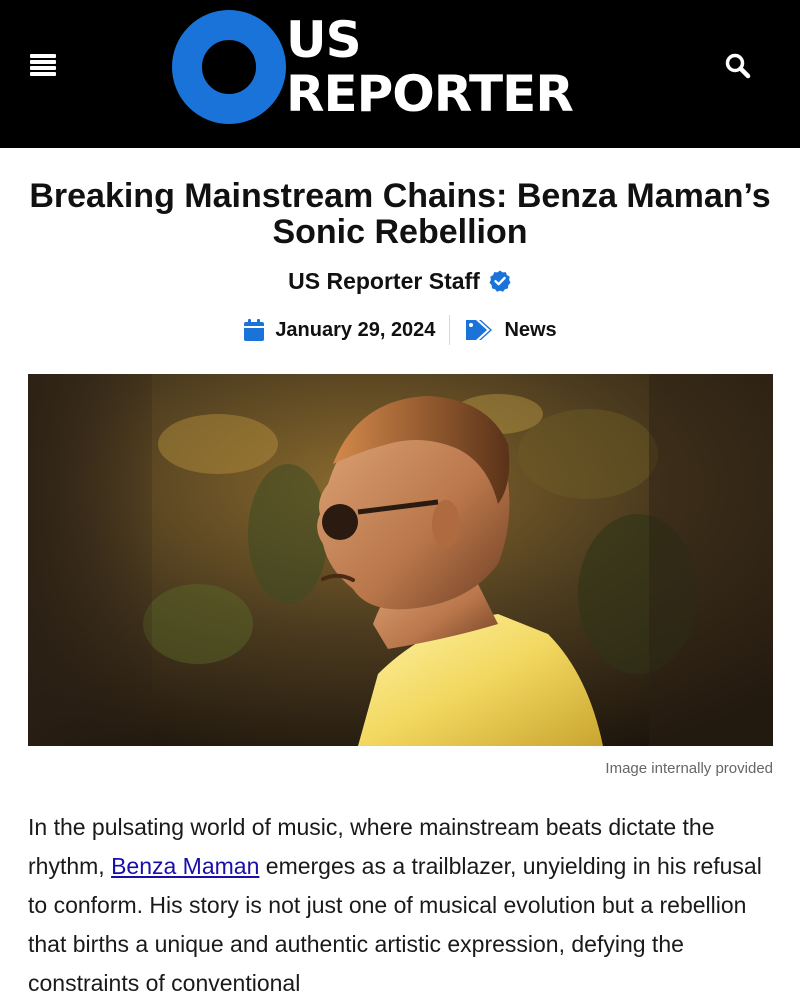  Describe the element at coordinates (689, 768) in the screenshot. I see `image-caption: Image internally provided` at that location.